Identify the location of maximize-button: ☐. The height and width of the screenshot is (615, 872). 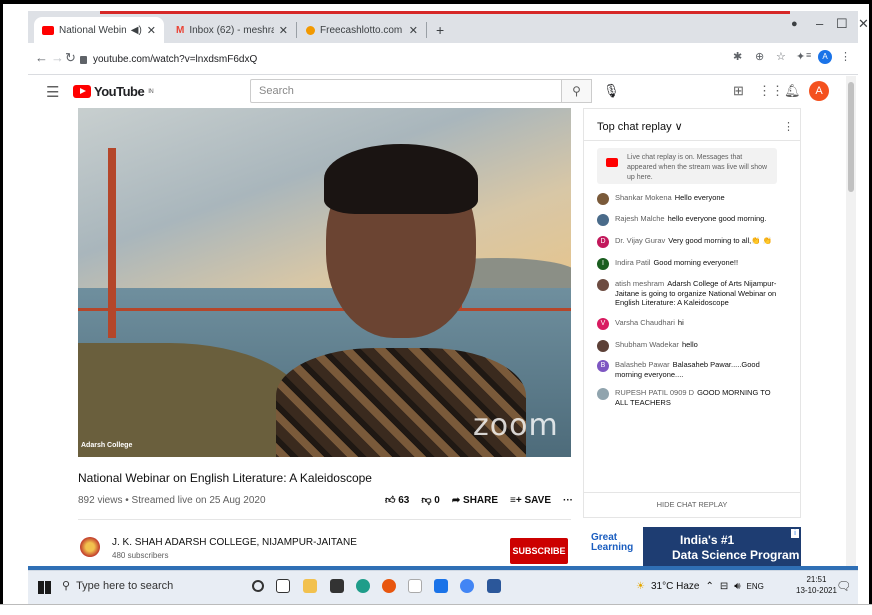
(842, 24).